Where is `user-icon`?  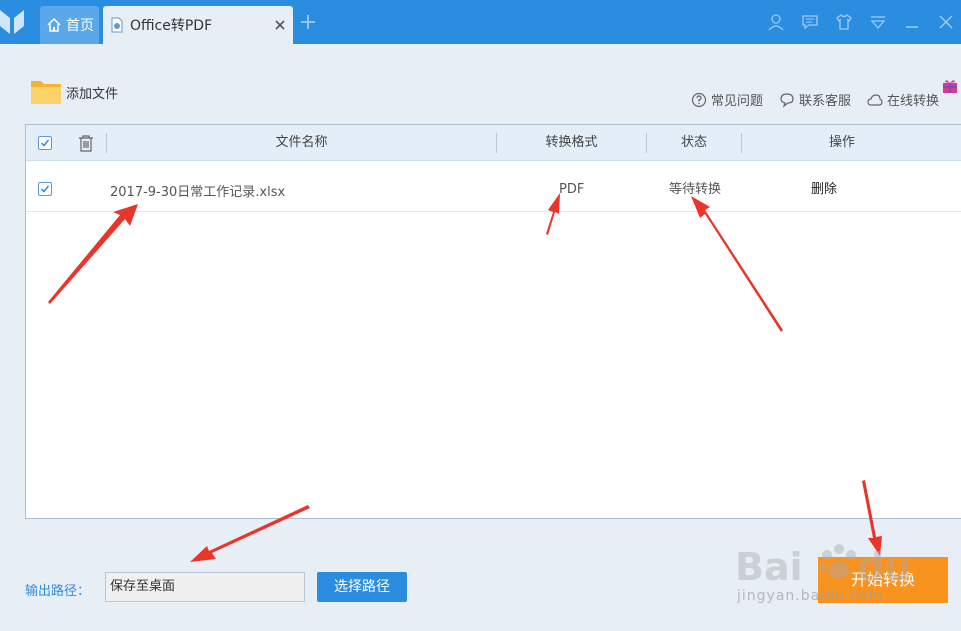 user-icon is located at coordinates (776, 22).